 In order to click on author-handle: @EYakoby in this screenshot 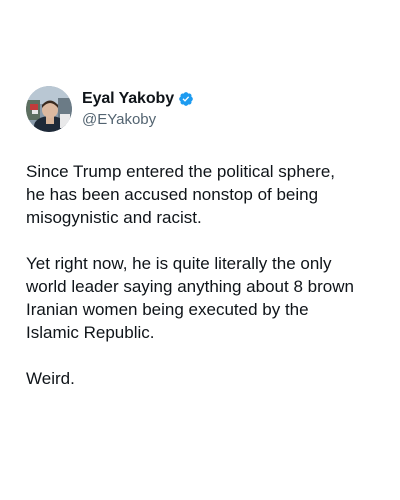, I will do `click(138, 120)`.